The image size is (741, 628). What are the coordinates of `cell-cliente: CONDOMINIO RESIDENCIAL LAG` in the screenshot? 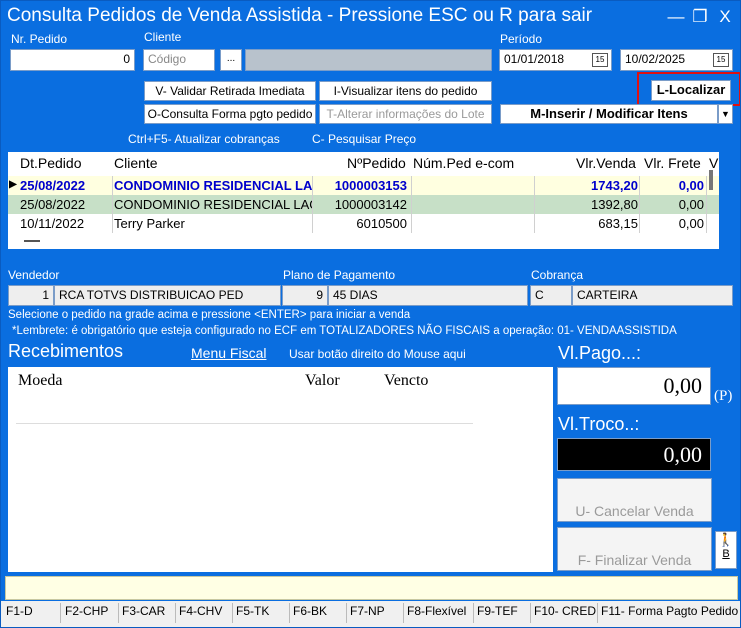 It's located at (213, 185).